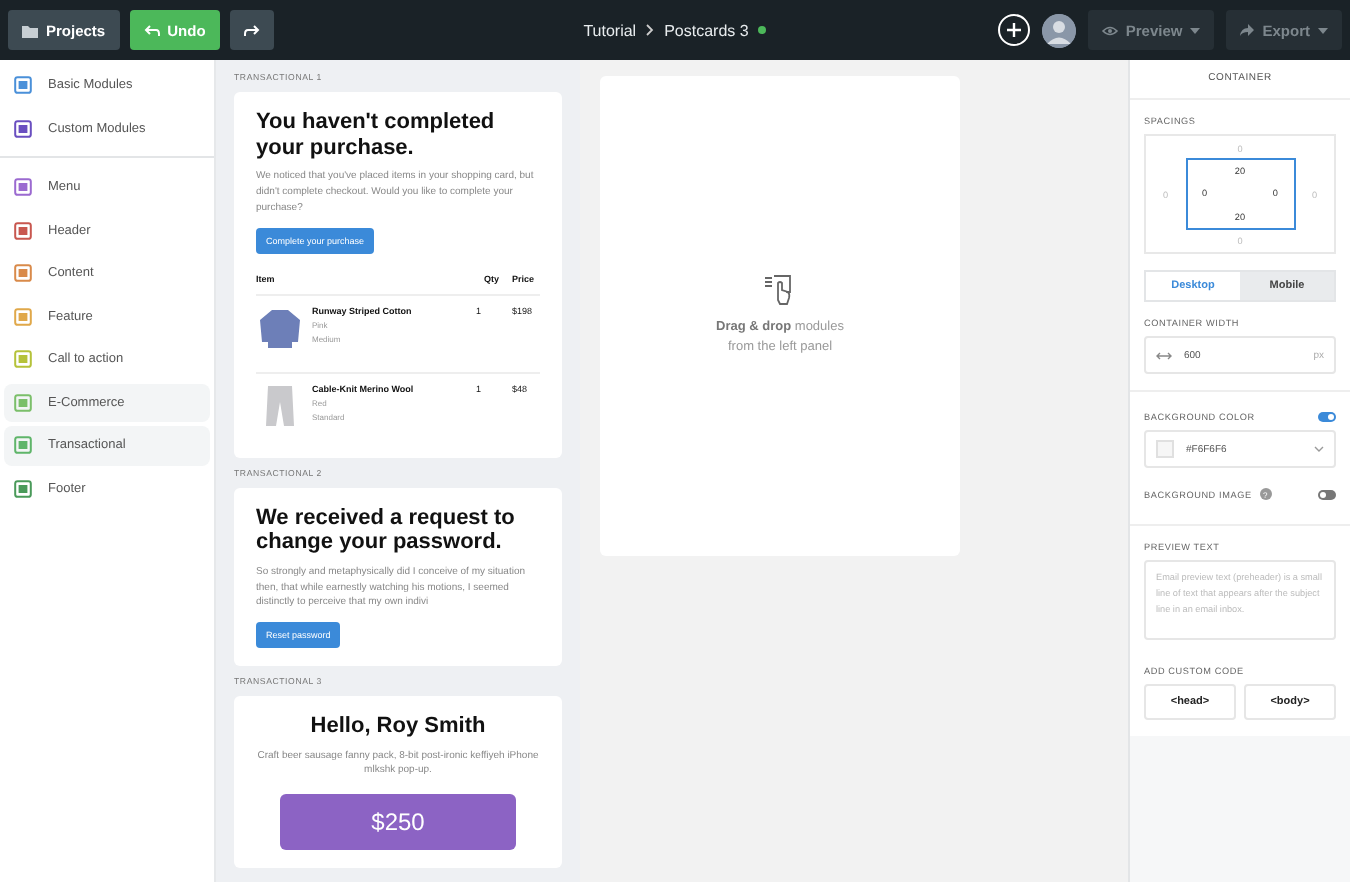 The width and height of the screenshot is (1350, 882). I want to click on module-title: You haven't completed your purchase., so click(376, 135).